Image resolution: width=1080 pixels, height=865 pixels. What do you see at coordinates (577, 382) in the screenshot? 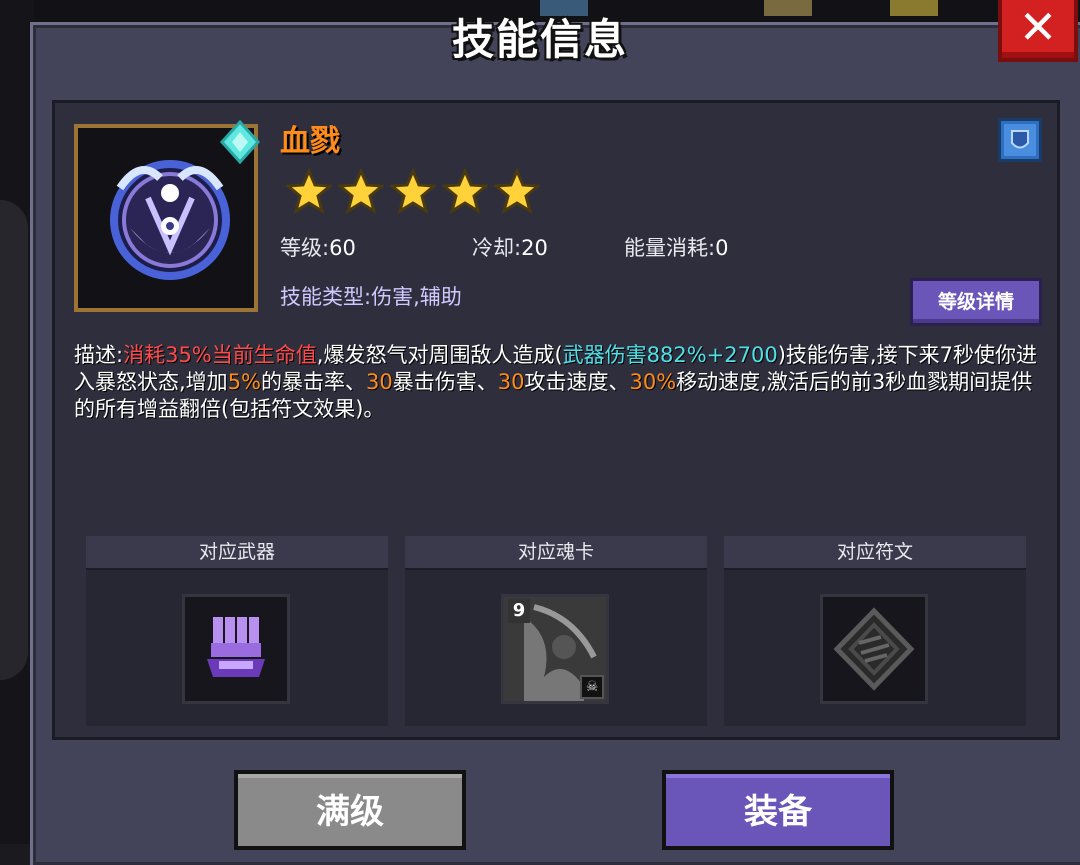
I see `description-text: 攻击速度、` at bounding box center [577, 382].